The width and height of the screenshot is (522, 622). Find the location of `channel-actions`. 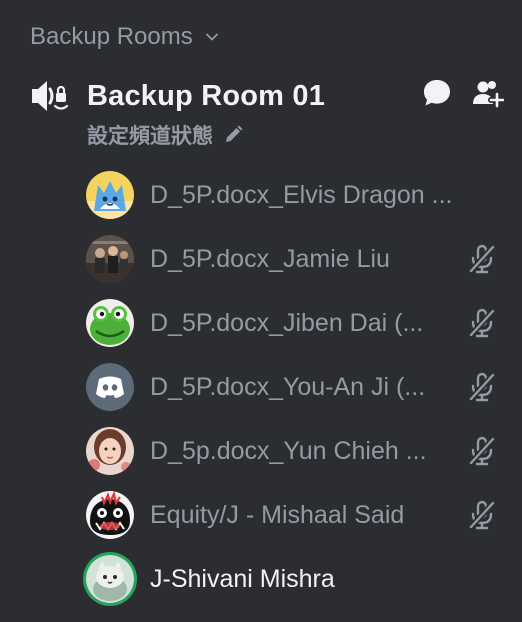

channel-actions is located at coordinates (463, 93).